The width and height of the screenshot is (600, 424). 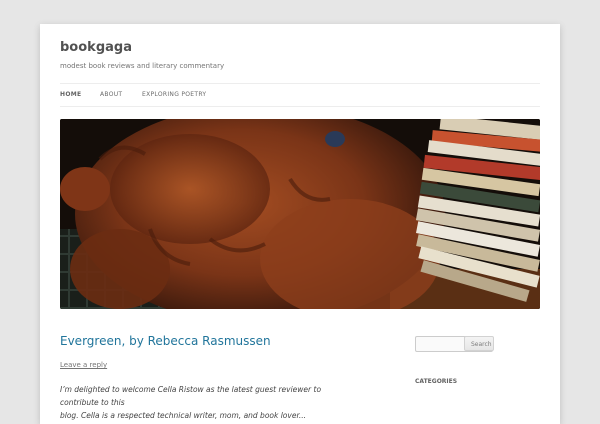 What do you see at coordinates (111, 94) in the screenshot?
I see `nav-item-about: ABOUT` at bounding box center [111, 94].